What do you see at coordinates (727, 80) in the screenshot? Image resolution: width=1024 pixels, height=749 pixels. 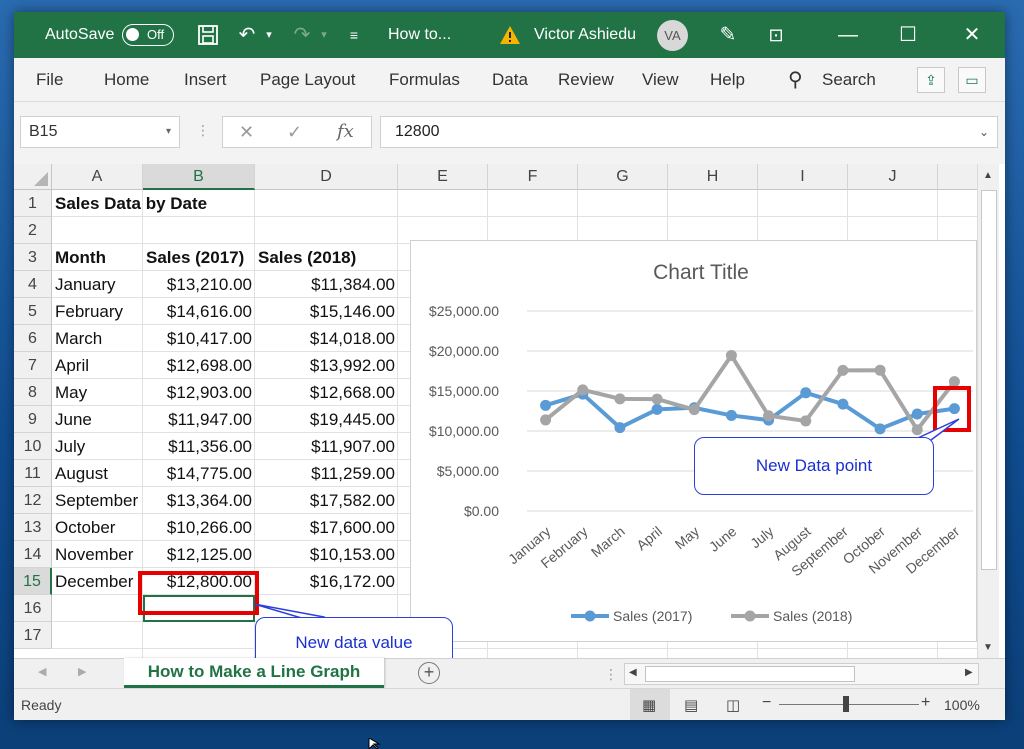 I see `tab-help: Help` at bounding box center [727, 80].